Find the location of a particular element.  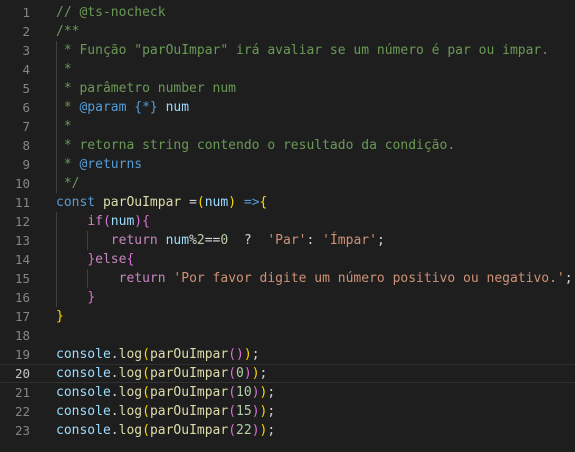

line-code: */ is located at coordinates (68, 183).